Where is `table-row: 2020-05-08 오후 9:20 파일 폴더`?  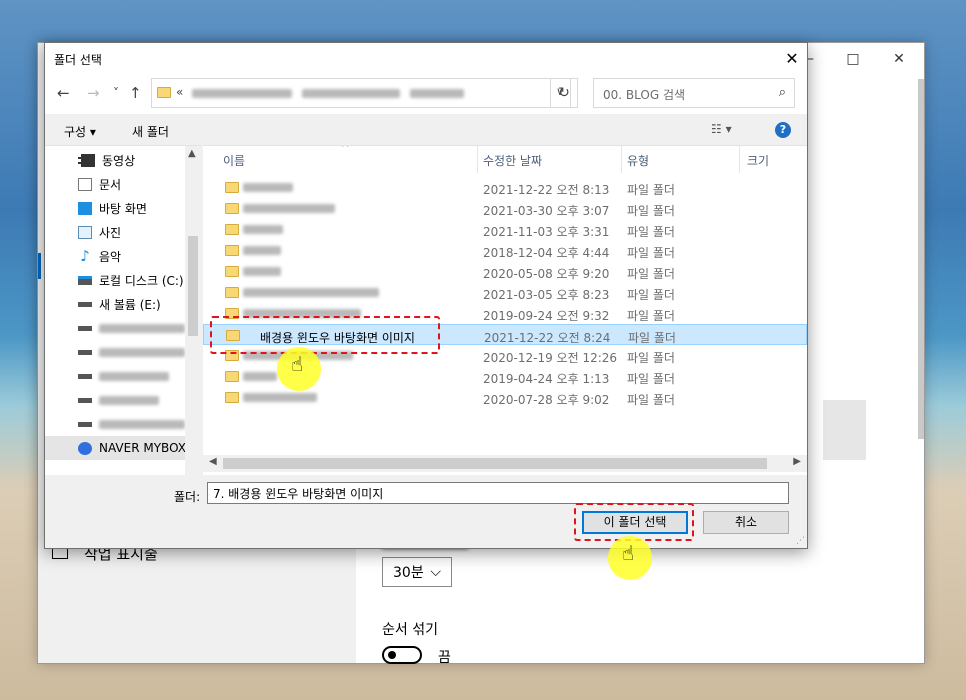
table-row: 2020-05-08 오후 9:20 파일 폴더 is located at coordinates (505, 271).